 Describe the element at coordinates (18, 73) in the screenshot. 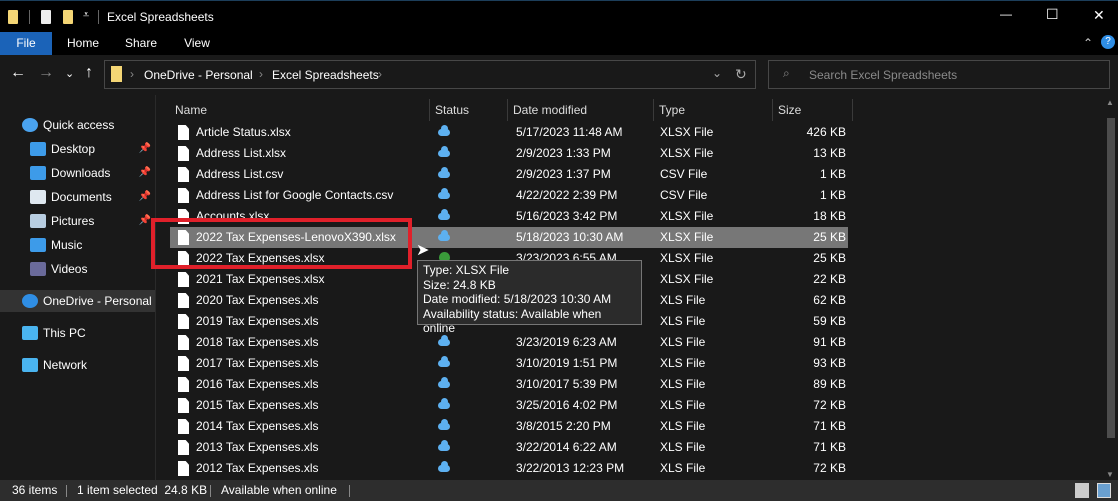

I see `back-button: ←` at that location.